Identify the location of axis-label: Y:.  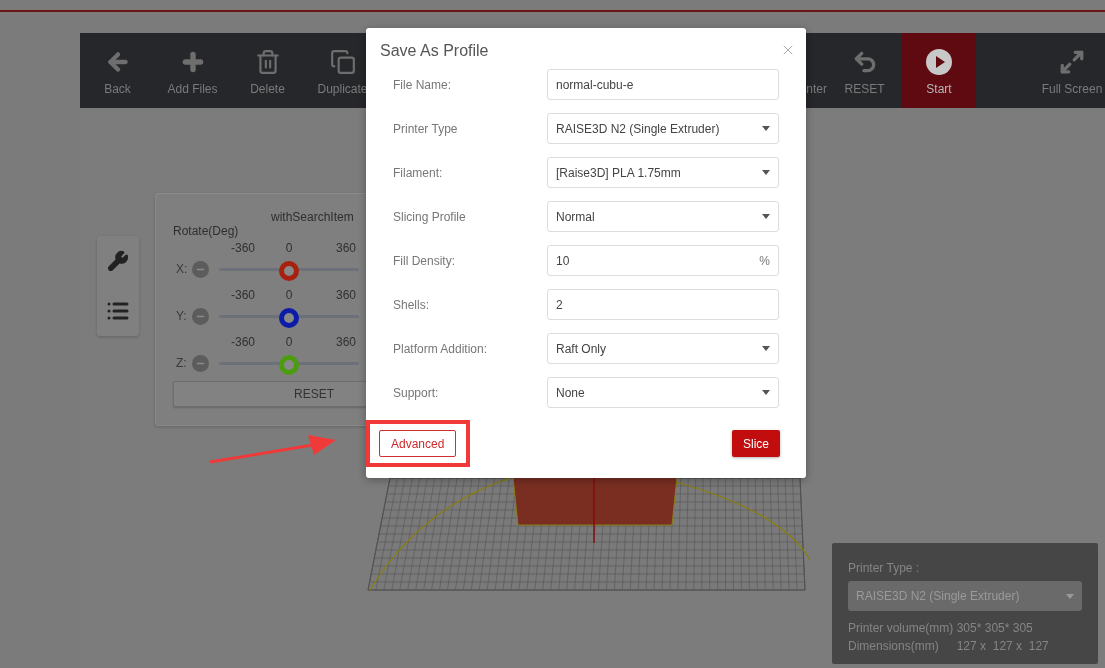
(181, 316).